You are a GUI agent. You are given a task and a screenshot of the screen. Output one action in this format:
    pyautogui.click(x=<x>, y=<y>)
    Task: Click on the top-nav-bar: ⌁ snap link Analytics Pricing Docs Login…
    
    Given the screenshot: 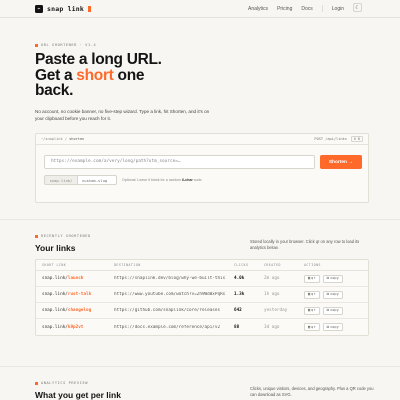 What is the action you would take?
    pyautogui.click(x=200, y=9)
    